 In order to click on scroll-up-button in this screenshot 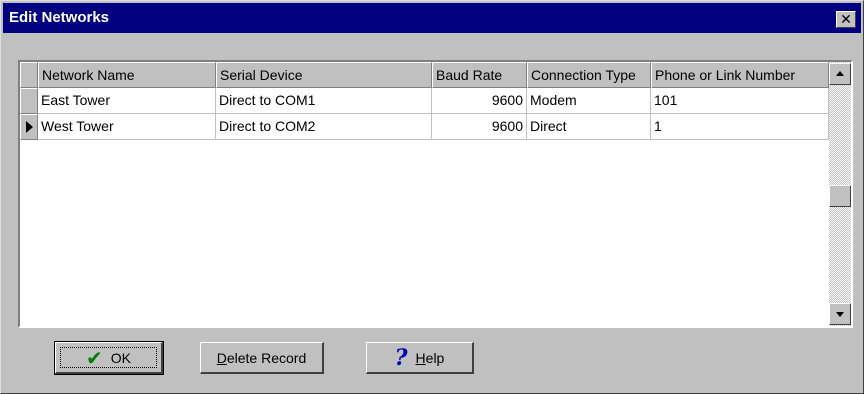, I will do `click(840, 74)`.